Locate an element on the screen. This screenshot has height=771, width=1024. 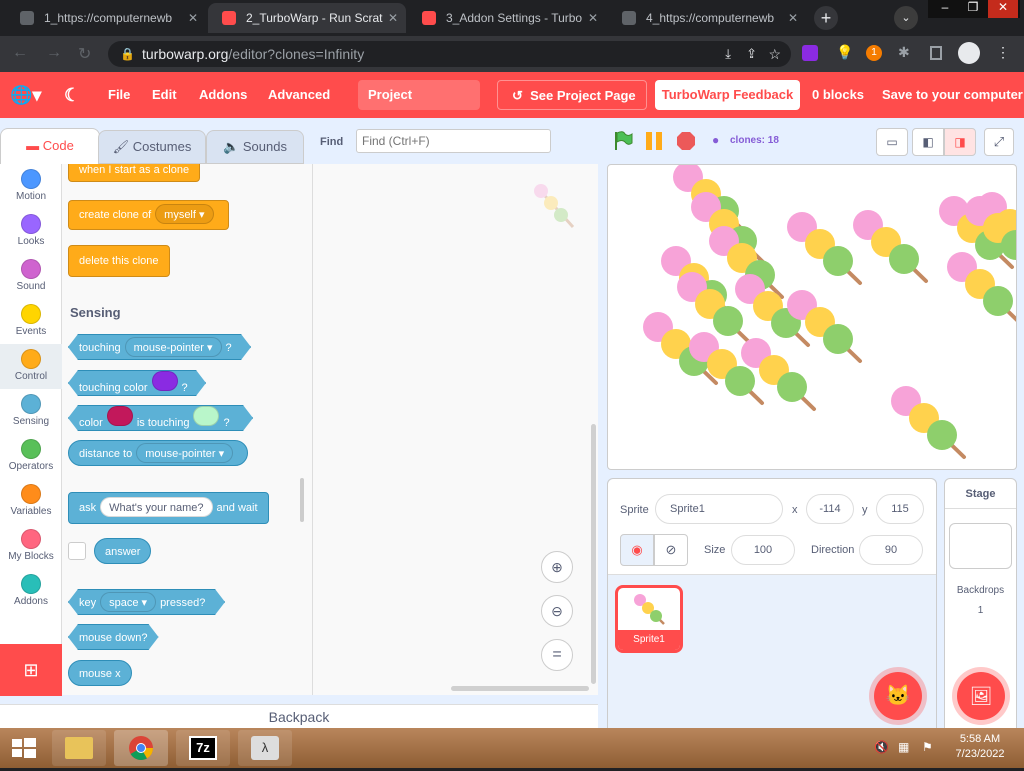
block-delete-clone: delete this clone is located at coordinates (119, 261).